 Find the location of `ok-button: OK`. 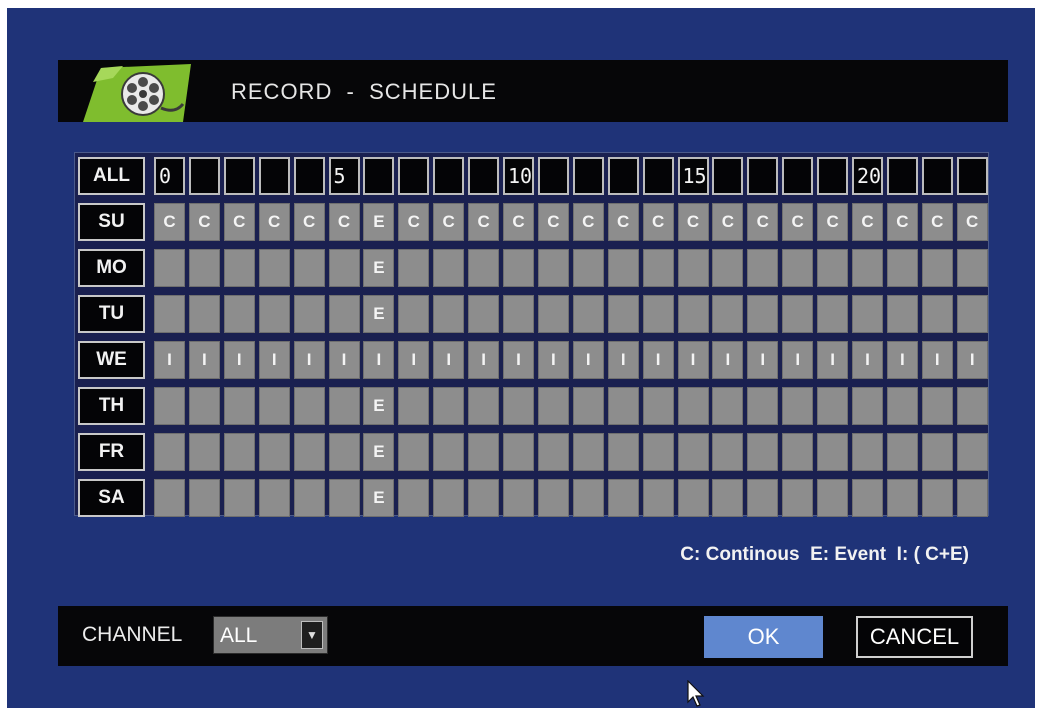

ok-button: OK is located at coordinates (763, 637).